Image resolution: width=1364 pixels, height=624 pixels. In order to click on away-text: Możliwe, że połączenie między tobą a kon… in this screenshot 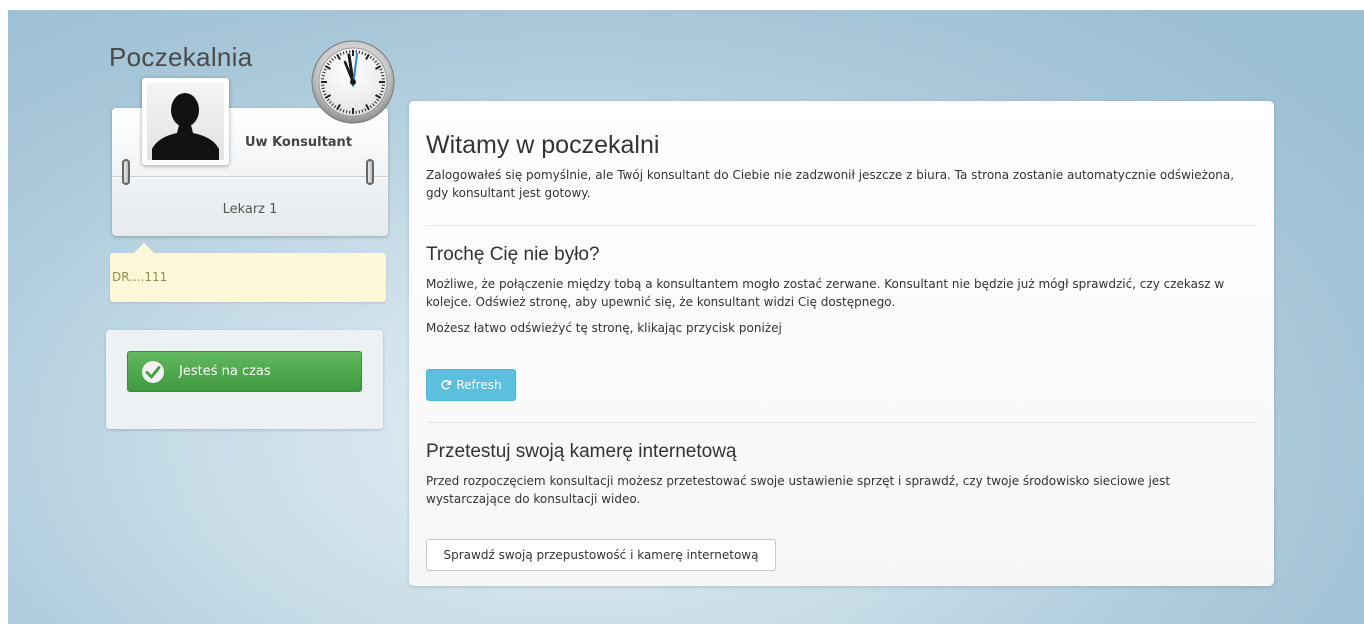, I will do `click(825, 293)`.